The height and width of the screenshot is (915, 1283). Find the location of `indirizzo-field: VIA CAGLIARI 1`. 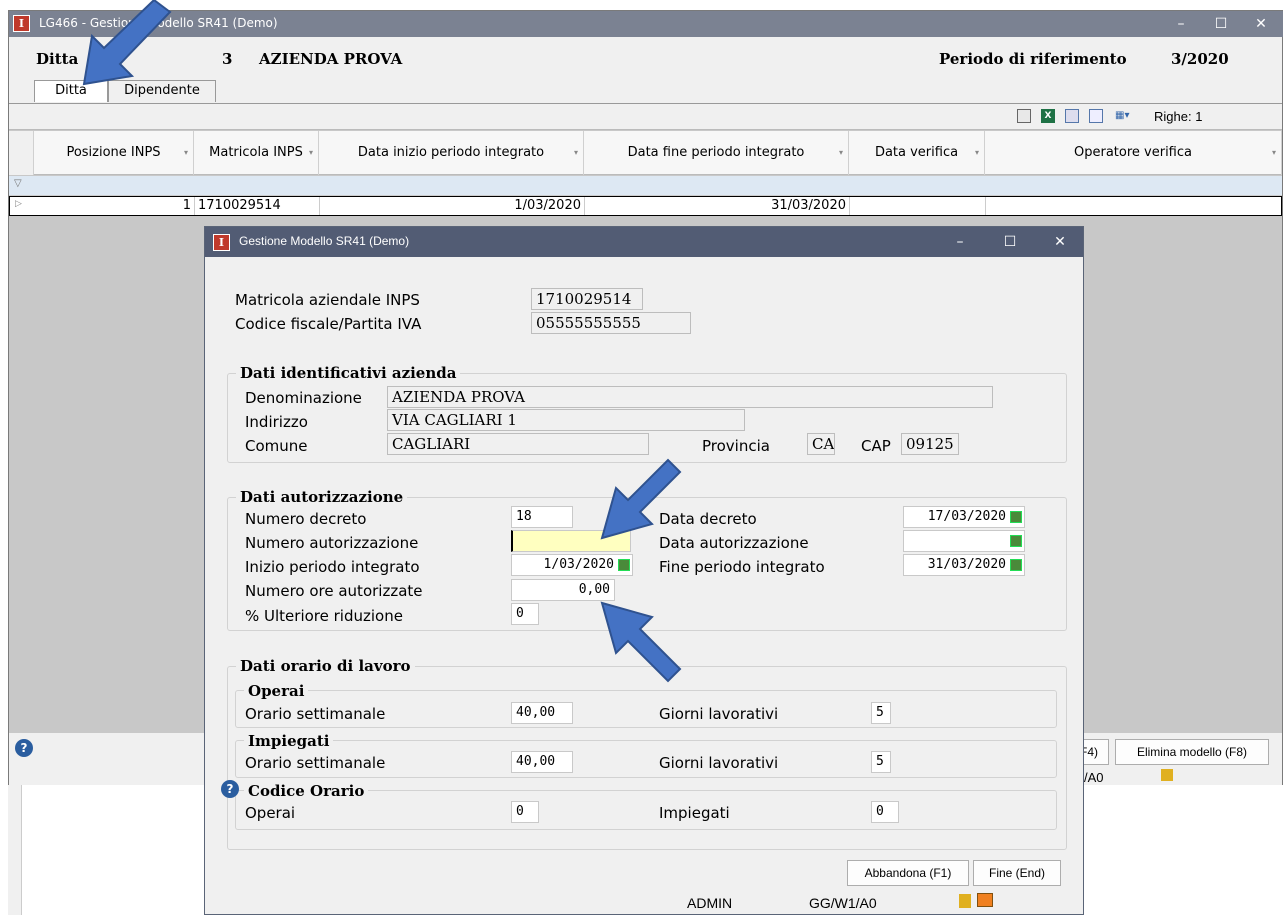

indirizzo-field: VIA CAGLIARI 1 is located at coordinates (566, 420).